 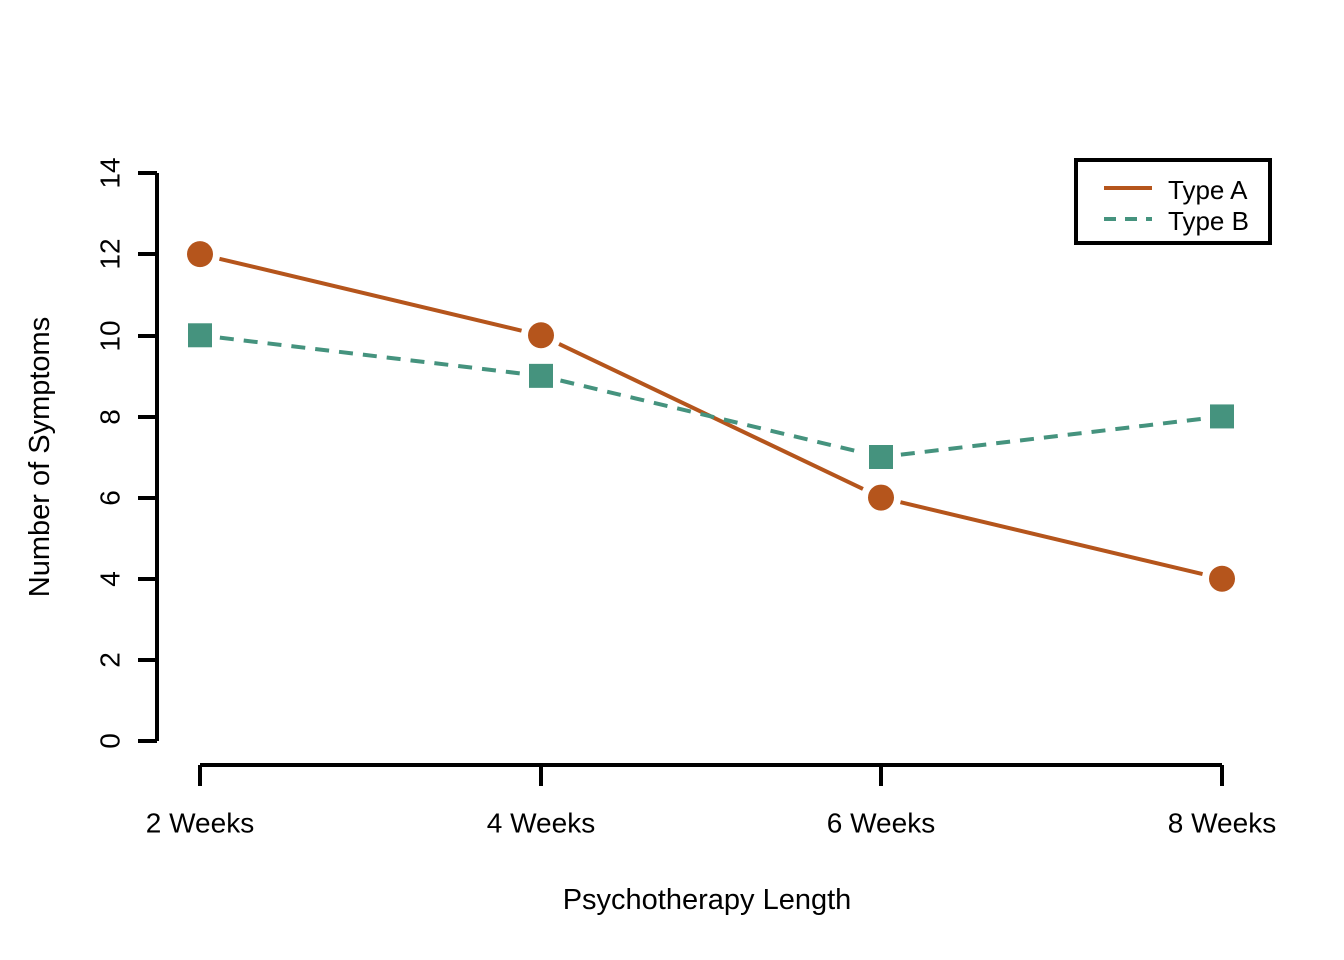 I want to click on y-tick-label-4: 4, so click(x=110, y=579).